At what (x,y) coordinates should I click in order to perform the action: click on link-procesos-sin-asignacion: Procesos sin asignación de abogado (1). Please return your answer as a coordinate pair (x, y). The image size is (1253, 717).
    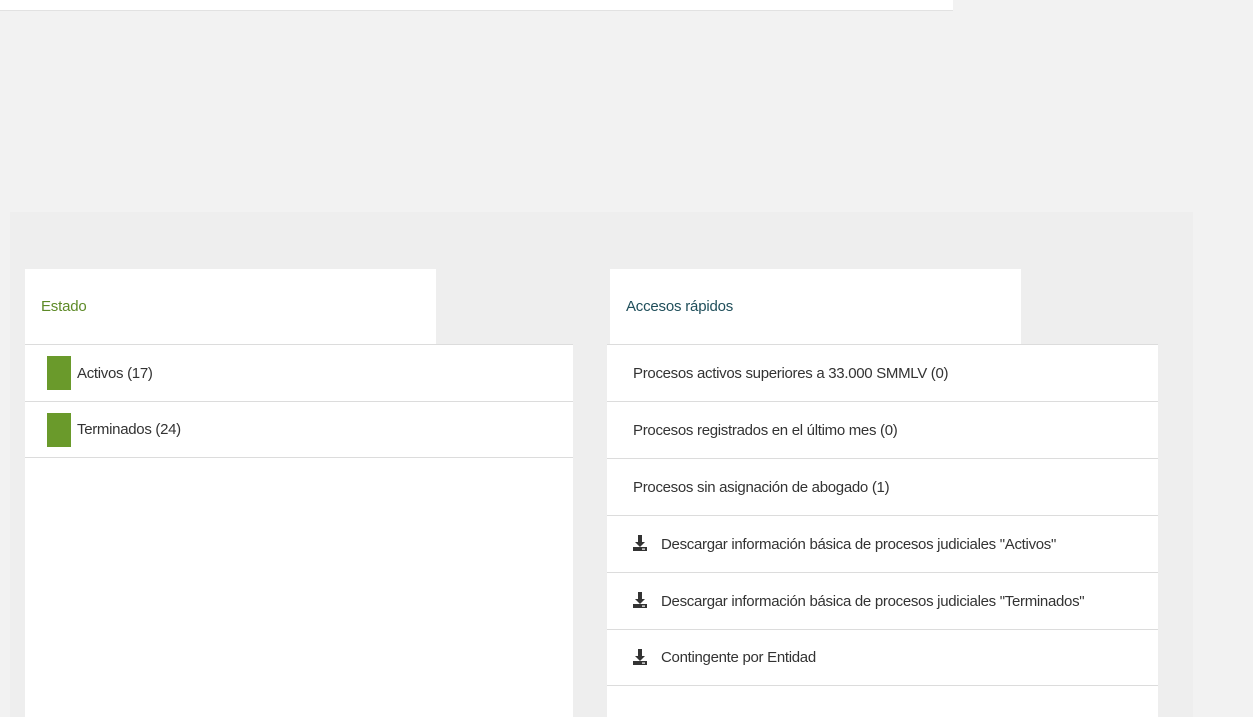
    Looking at the image, I should click on (882, 486).